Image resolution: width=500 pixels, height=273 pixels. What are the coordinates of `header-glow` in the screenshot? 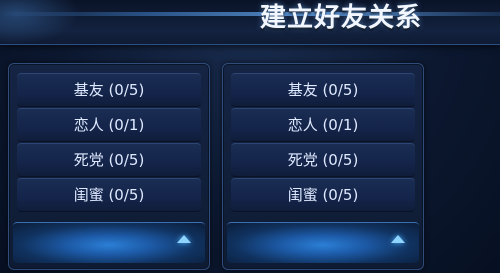 It's located at (40, 22).